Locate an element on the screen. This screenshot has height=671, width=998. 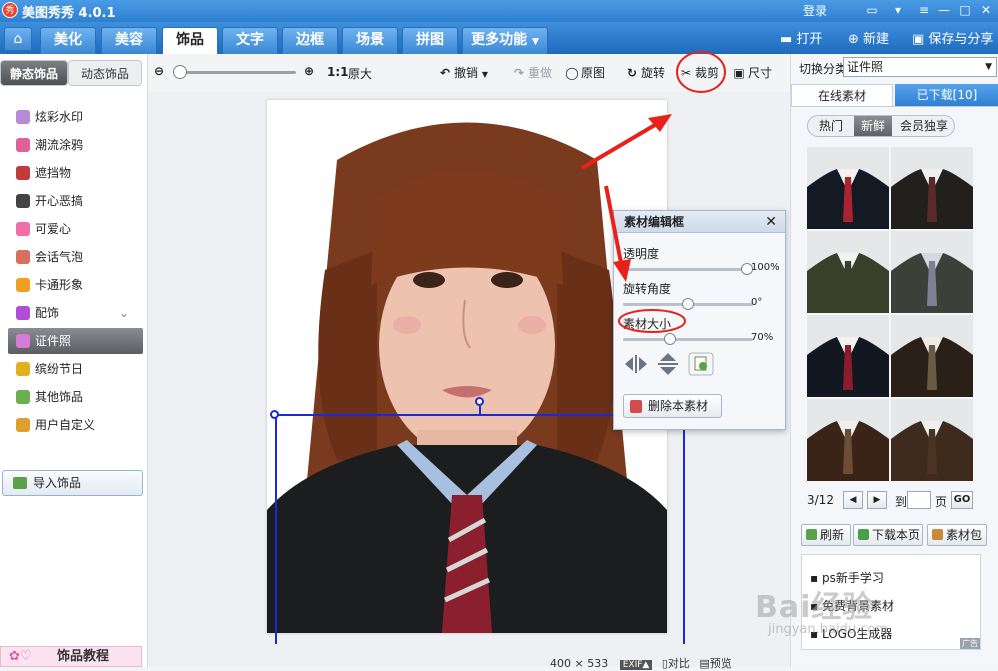
flip-vertical-icon is located at coordinates (668, 364).